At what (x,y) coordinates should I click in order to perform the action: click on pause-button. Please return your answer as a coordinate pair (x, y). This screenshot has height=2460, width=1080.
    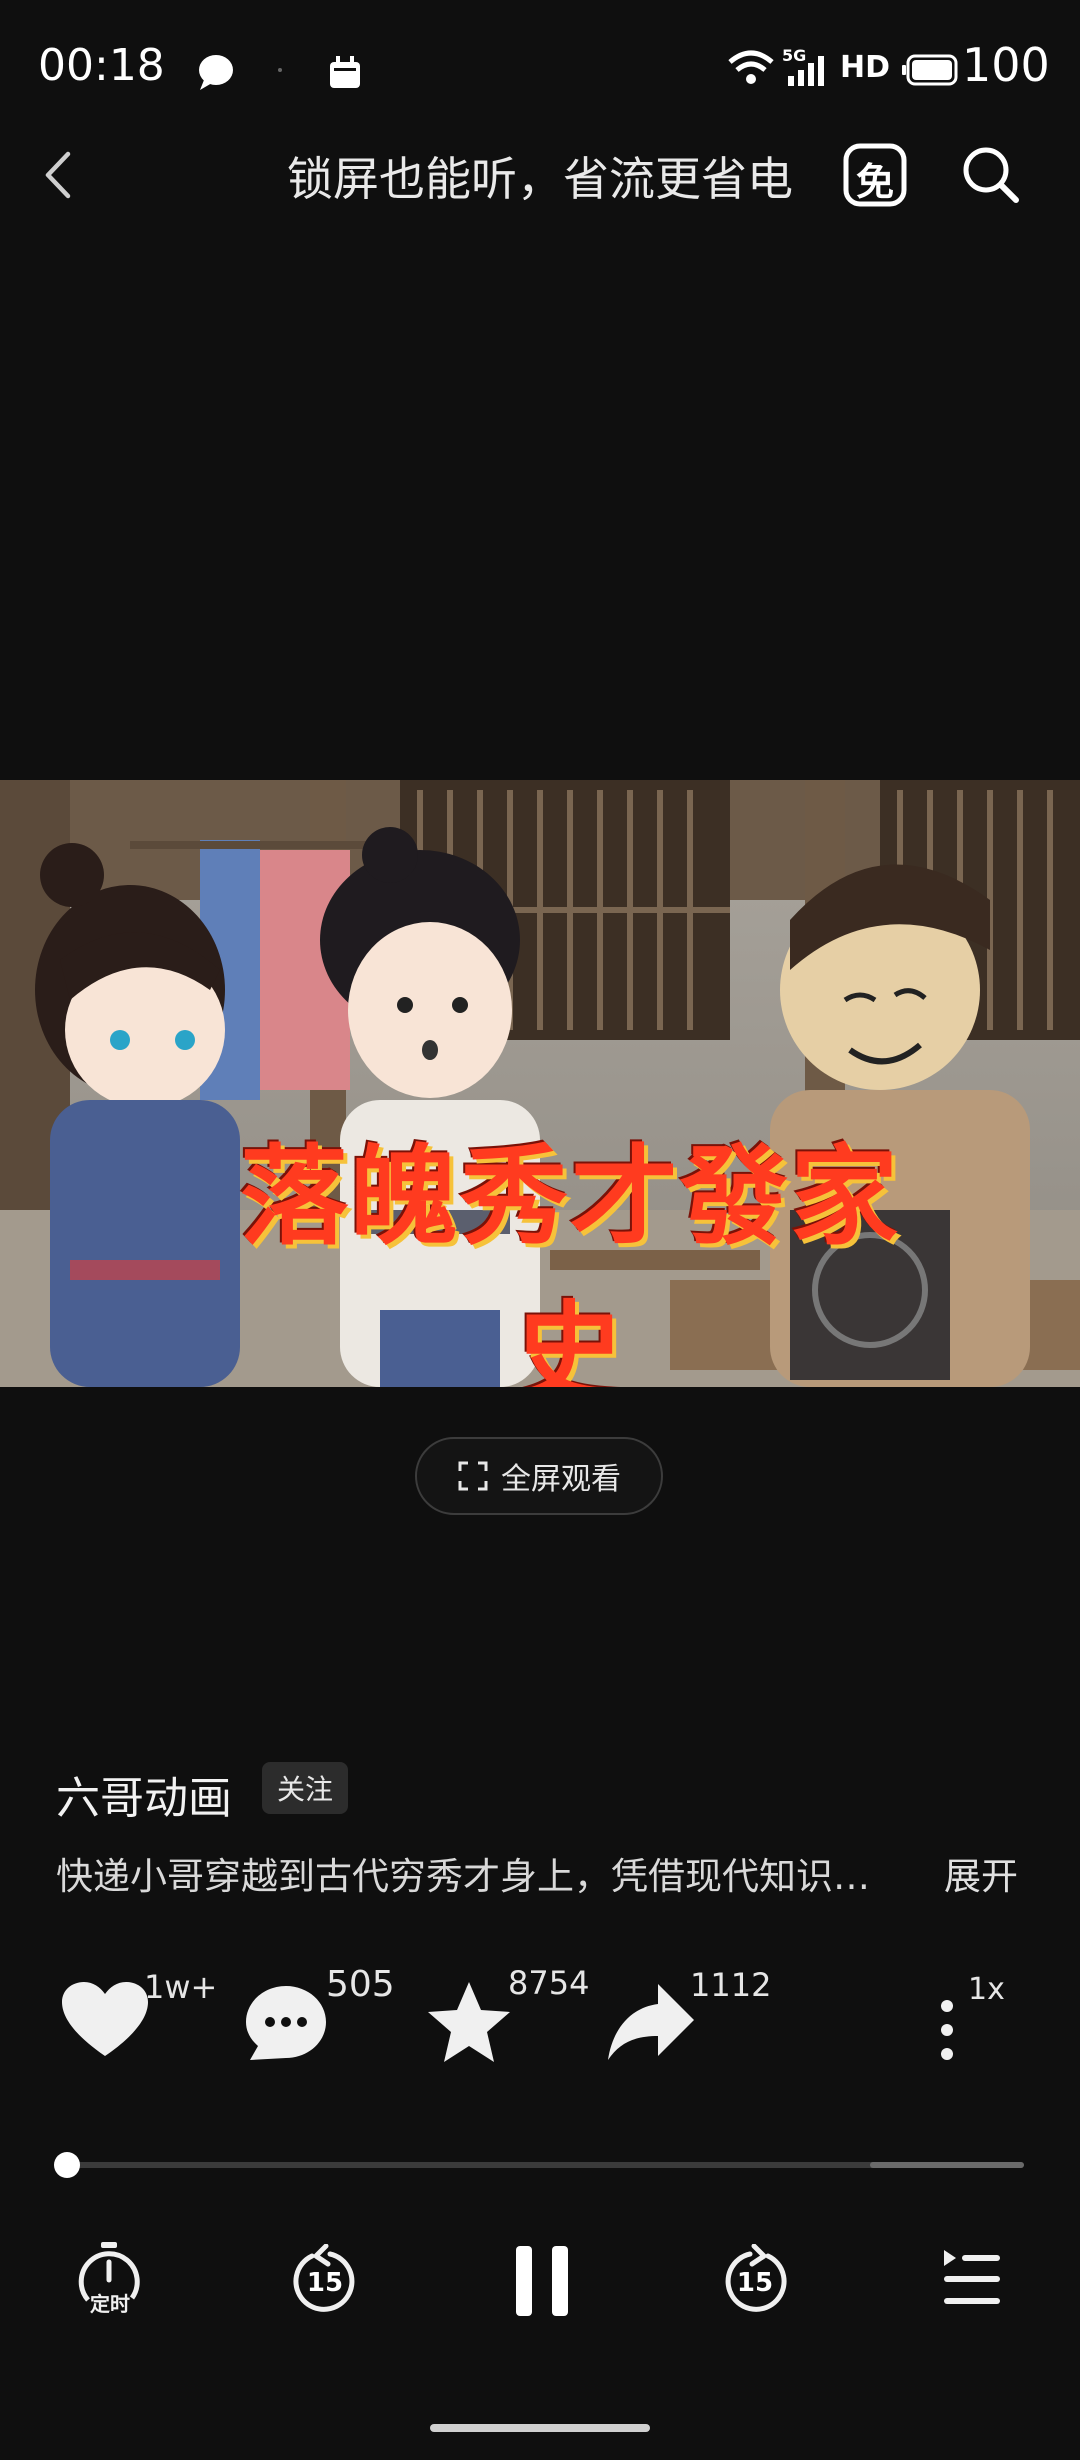
    Looking at the image, I should click on (542, 2281).